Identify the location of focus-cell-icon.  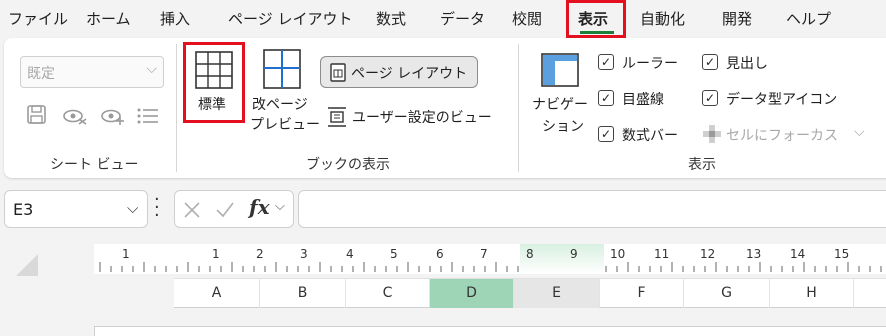
(712, 134).